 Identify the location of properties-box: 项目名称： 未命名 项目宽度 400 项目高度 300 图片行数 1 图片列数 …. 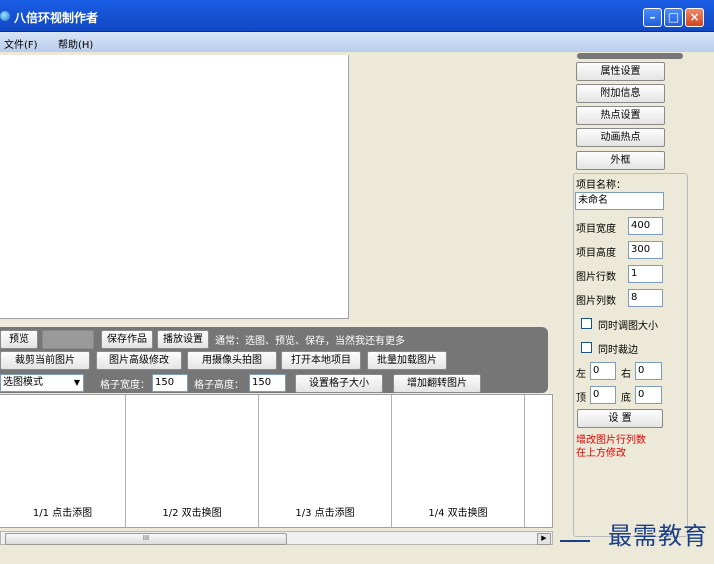
(630, 355).